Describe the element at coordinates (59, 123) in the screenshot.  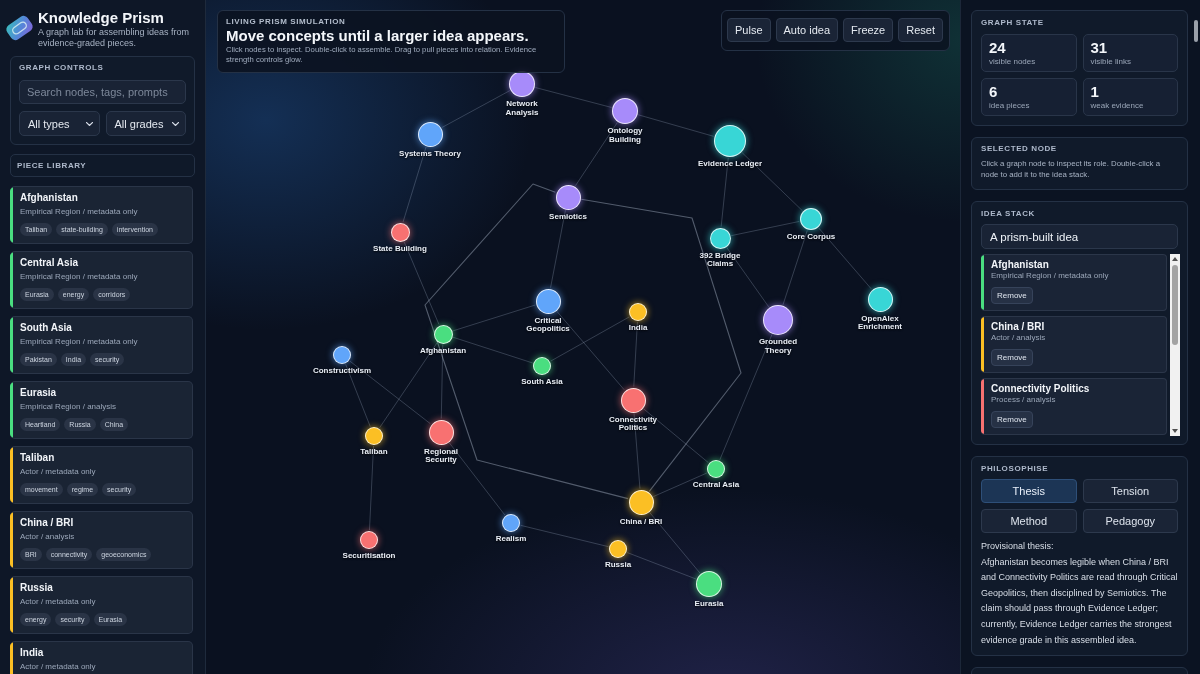
I see `filter-select: All types` at that location.